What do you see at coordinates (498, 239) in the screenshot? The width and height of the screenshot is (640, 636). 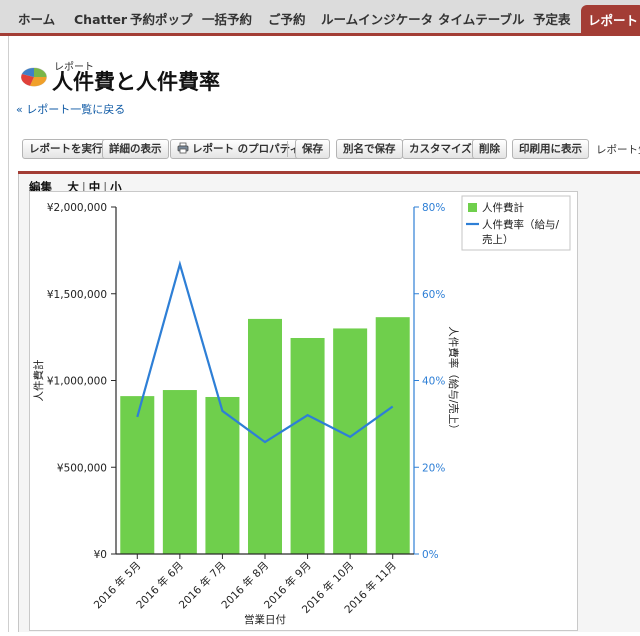 I see `legend-label-line-cont: 売上）` at bounding box center [498, 239].